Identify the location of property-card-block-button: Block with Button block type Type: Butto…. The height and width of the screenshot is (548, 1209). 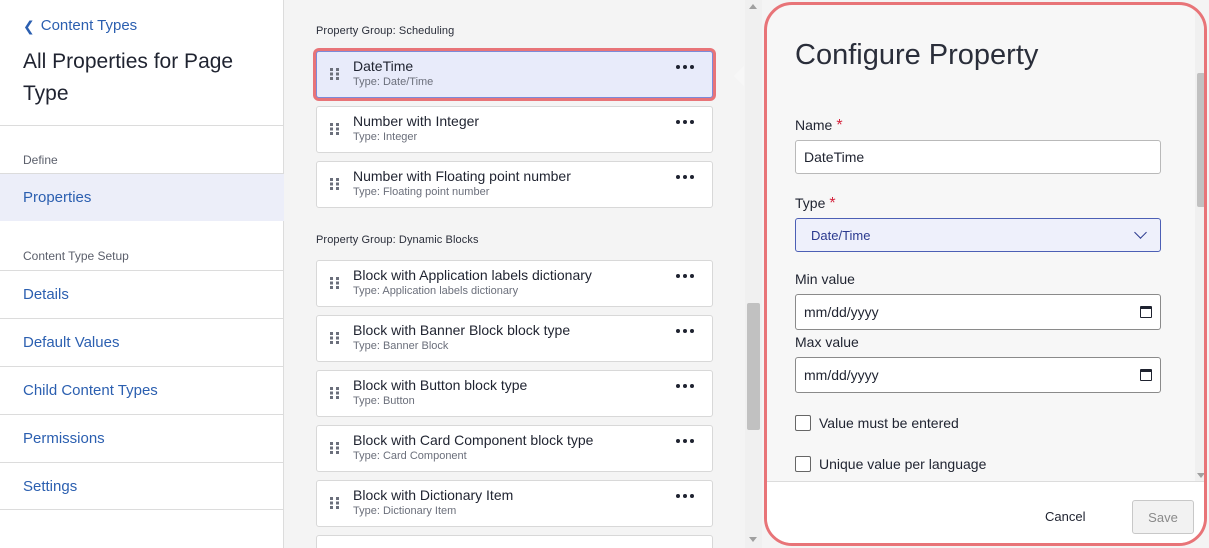
(514, 393).